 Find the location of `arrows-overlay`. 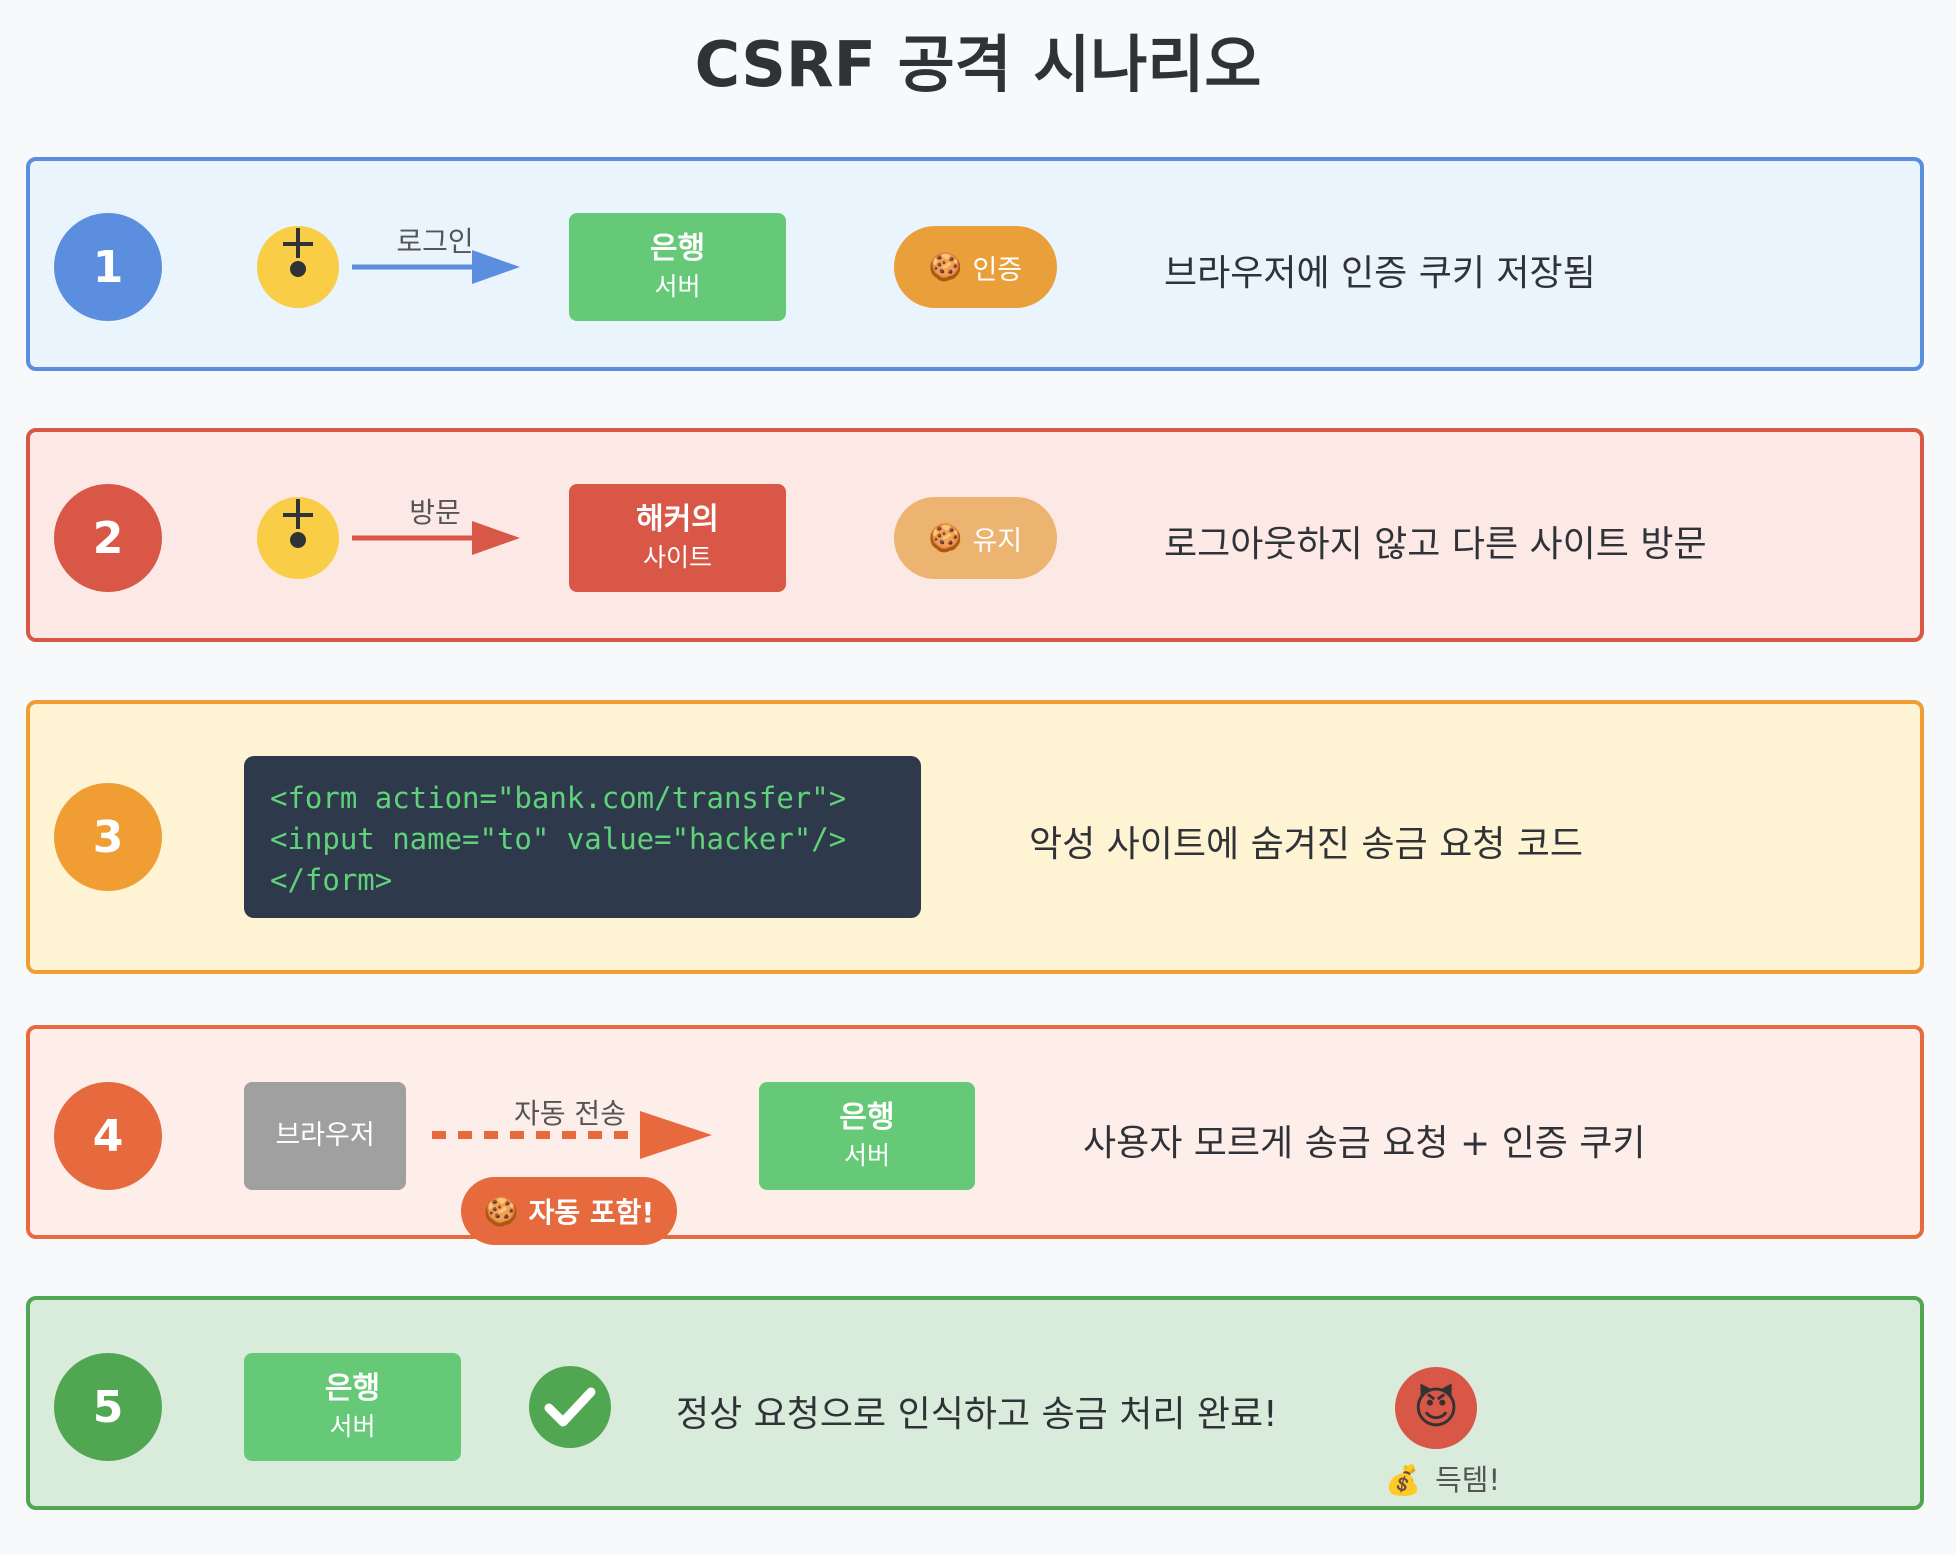

arrows-overlay is located at coordinates (532, 704).